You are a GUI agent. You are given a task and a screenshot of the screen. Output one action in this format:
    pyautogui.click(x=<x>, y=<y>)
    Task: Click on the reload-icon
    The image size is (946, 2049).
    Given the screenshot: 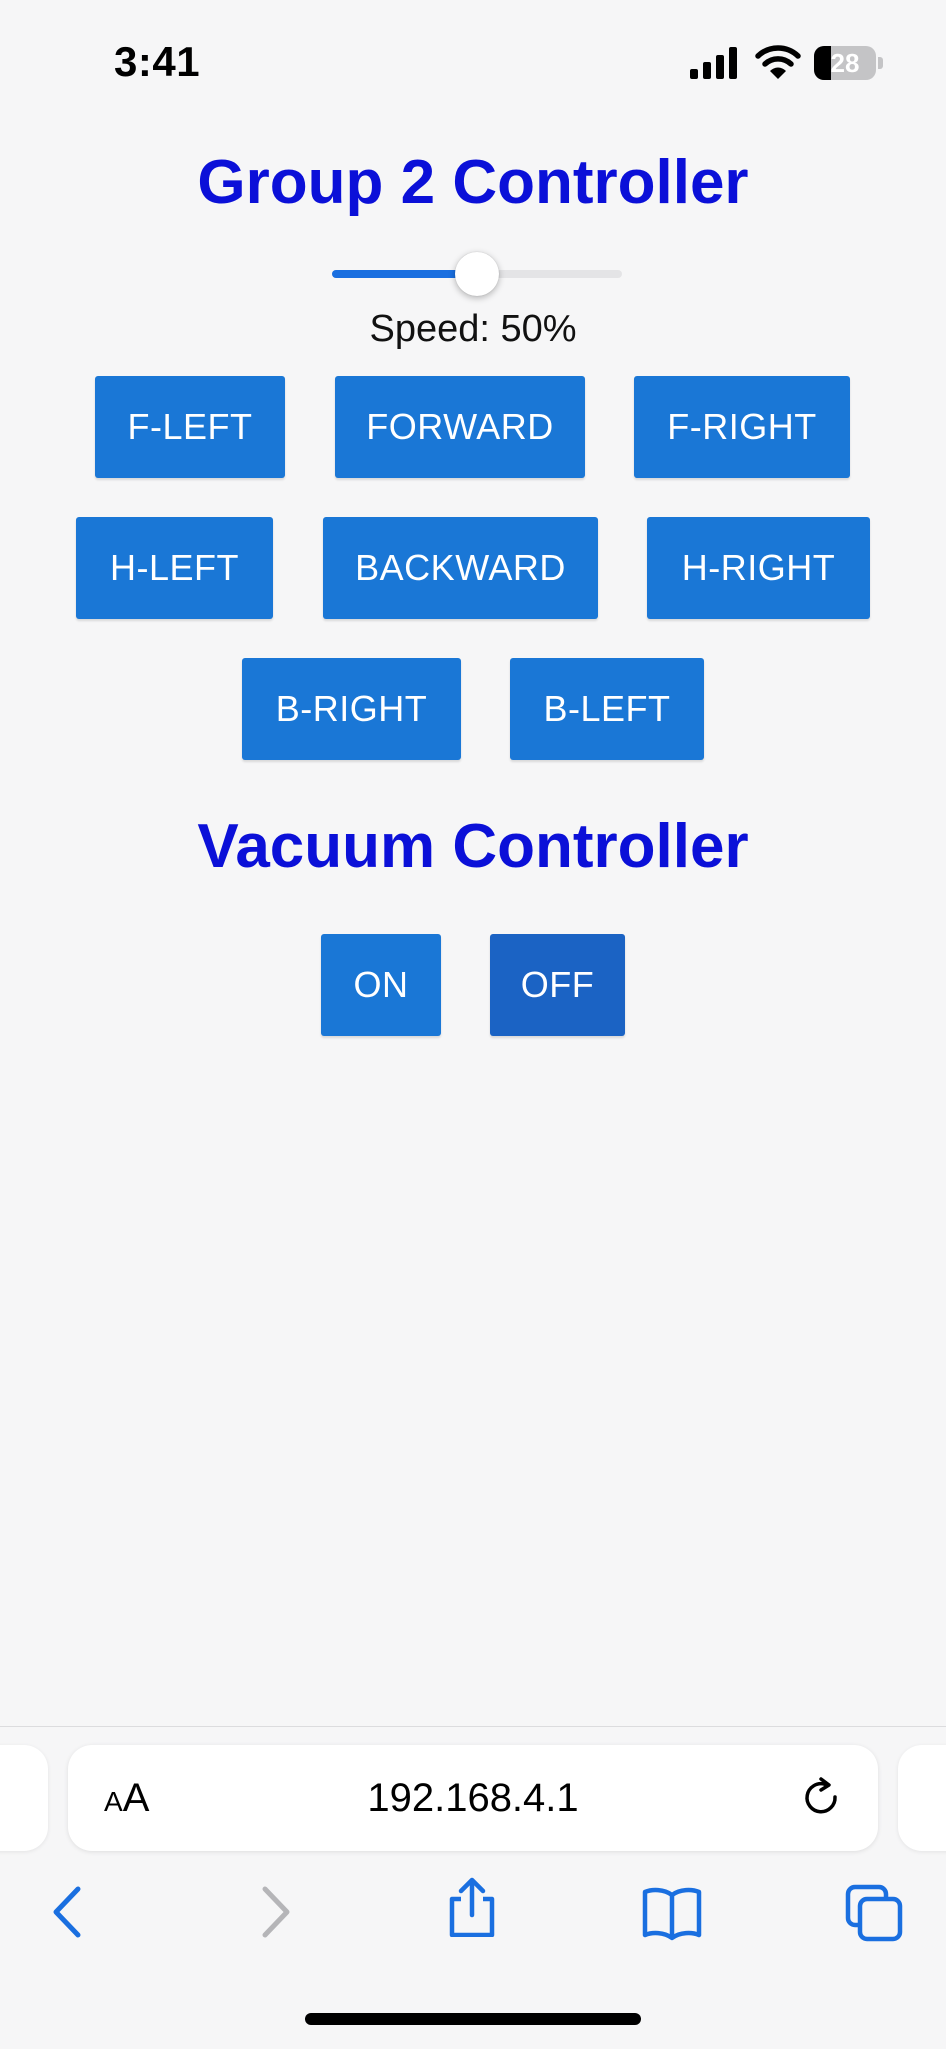 What is the action you would take?
    pyautogui.click(x=822, y=1798)
    